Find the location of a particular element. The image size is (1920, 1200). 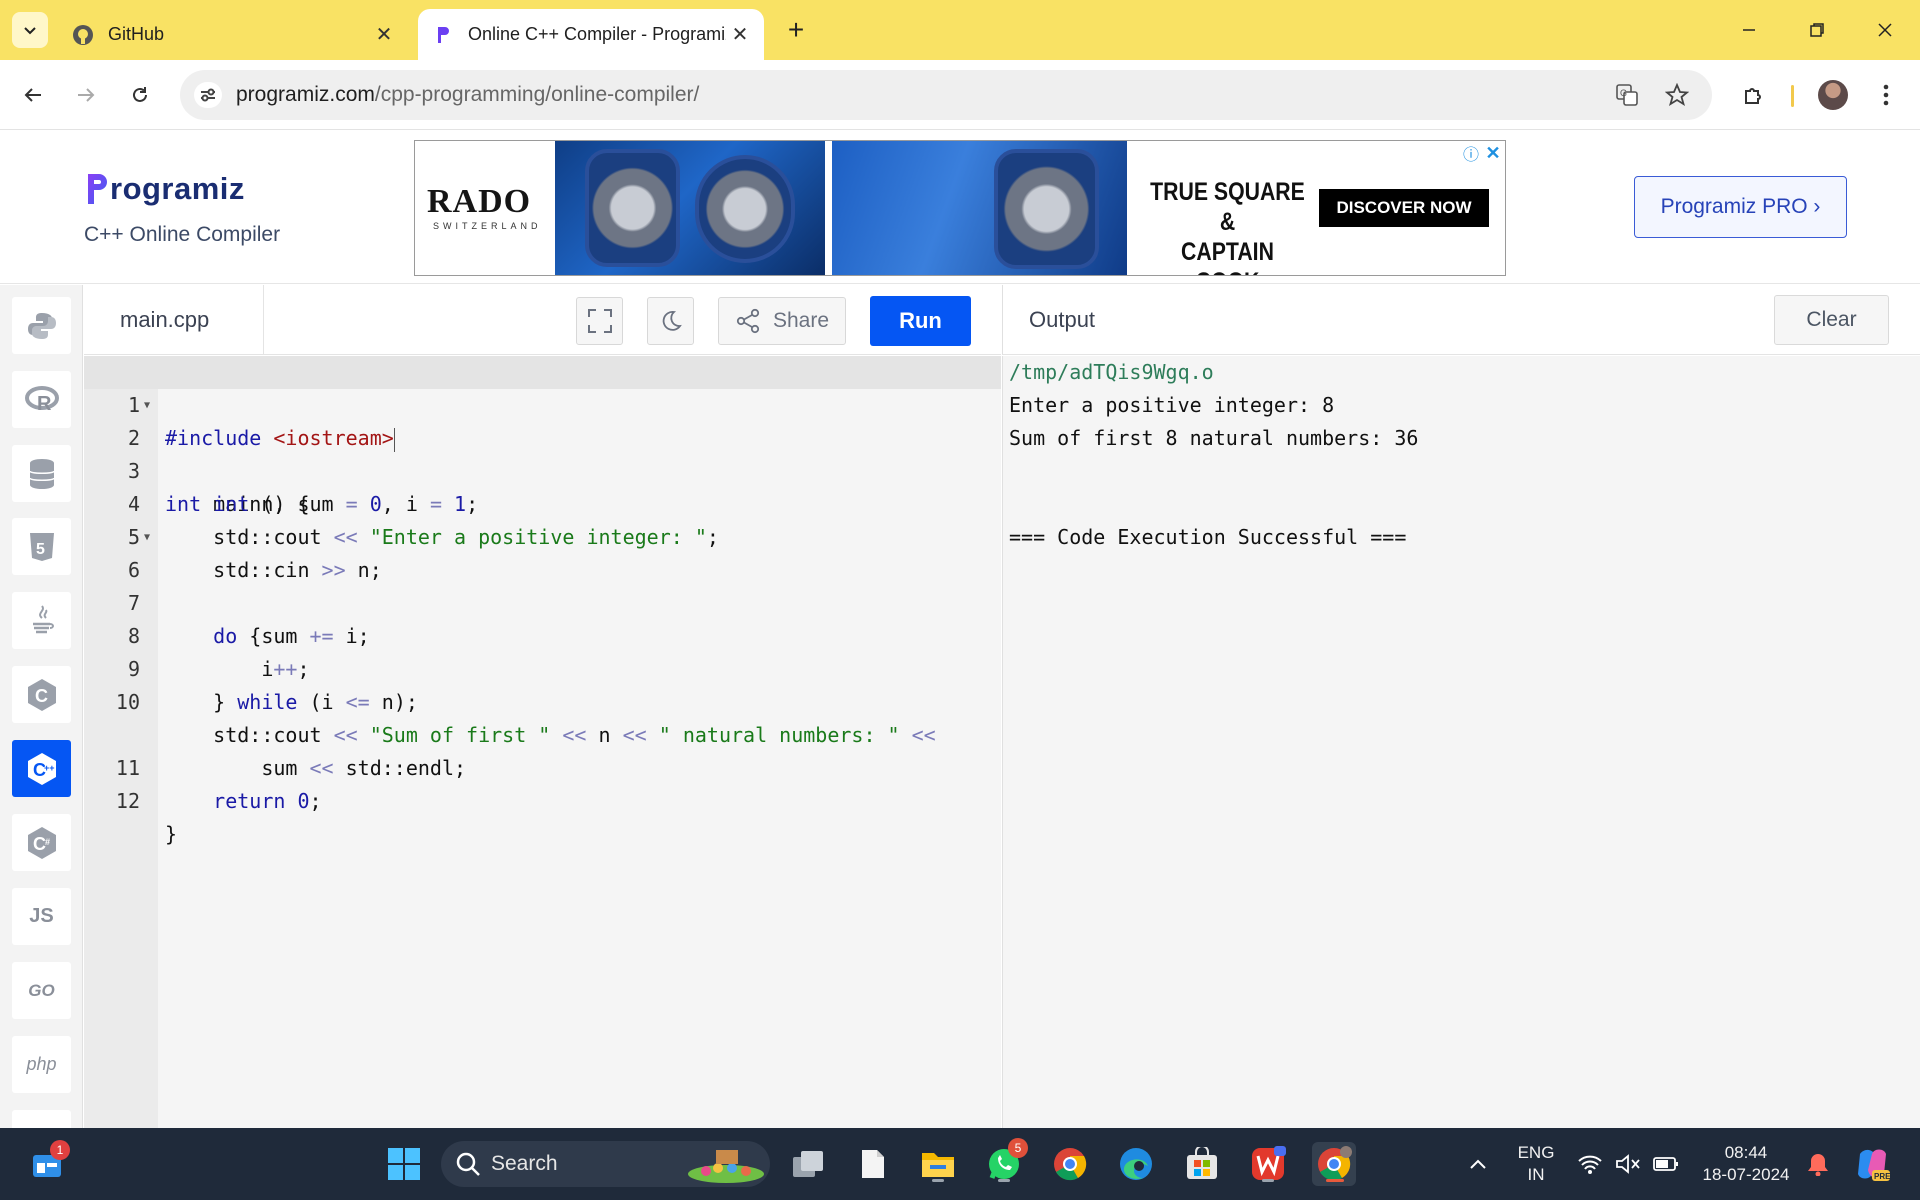

taskbar-app-microsoft-store is located at coordinates (1202, 1164).